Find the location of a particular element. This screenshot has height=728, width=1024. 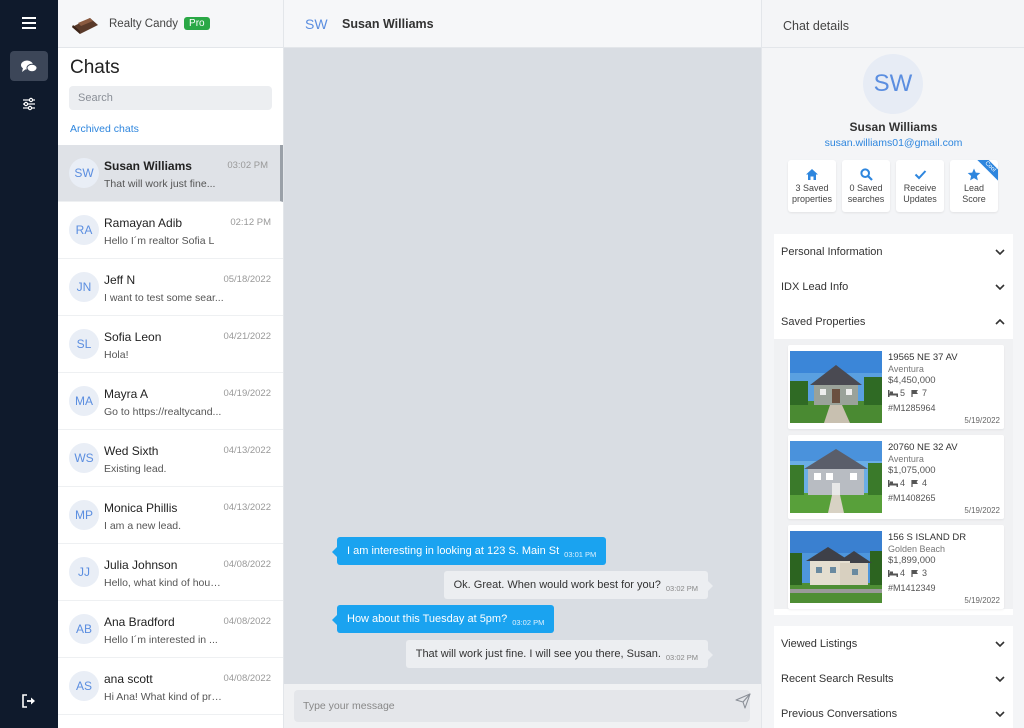

check-icon is located at coordinates (920, 175).